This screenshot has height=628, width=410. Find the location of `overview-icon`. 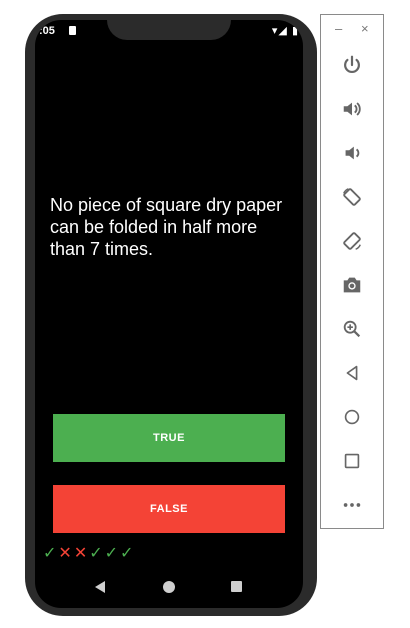

overview-icon is located at coordinates (352, 461).